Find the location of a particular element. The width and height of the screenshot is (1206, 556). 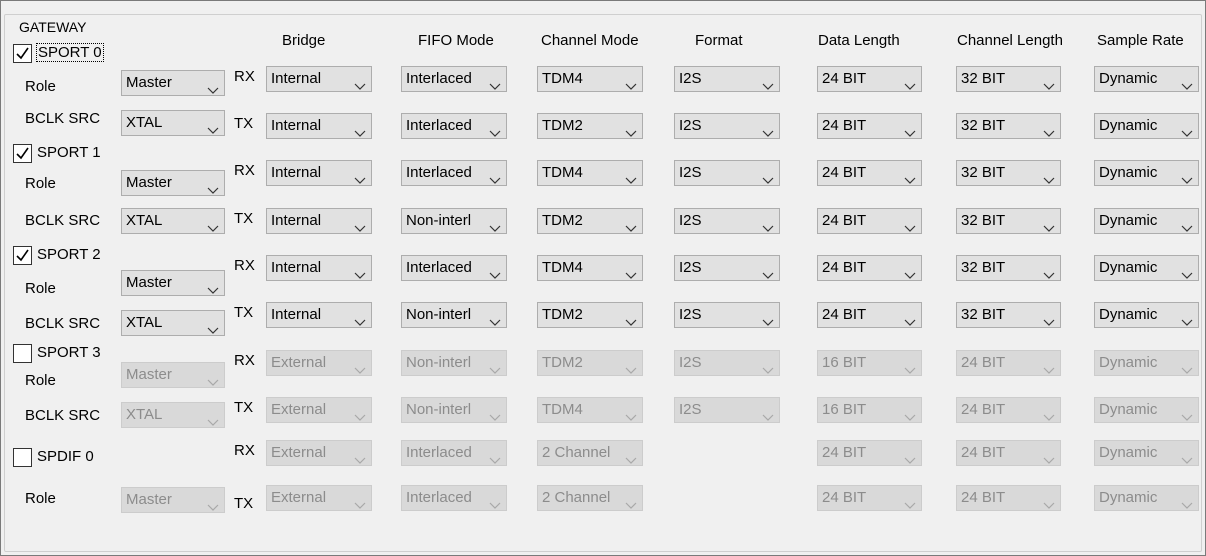

sport-3-tx-fifo-mode-select: Non-interl is located at coordinates (454, 410).